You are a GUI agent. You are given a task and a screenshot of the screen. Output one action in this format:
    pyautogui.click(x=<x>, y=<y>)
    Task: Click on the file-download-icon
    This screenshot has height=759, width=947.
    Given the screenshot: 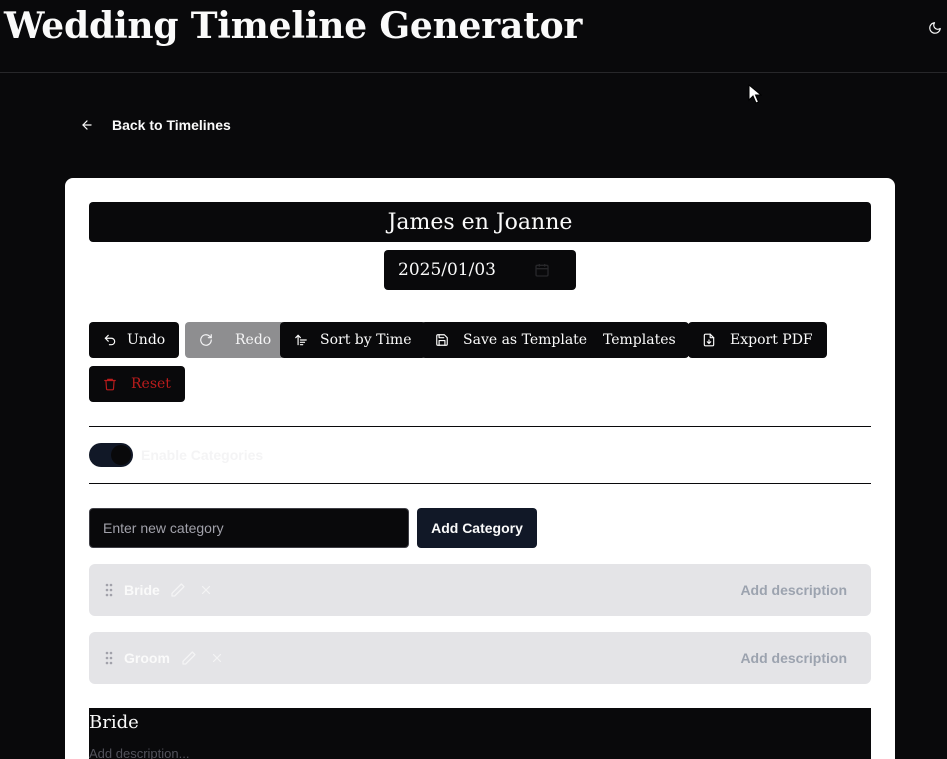 What is the action you would take?
    pyautogui.click(x=709, y=340)
    